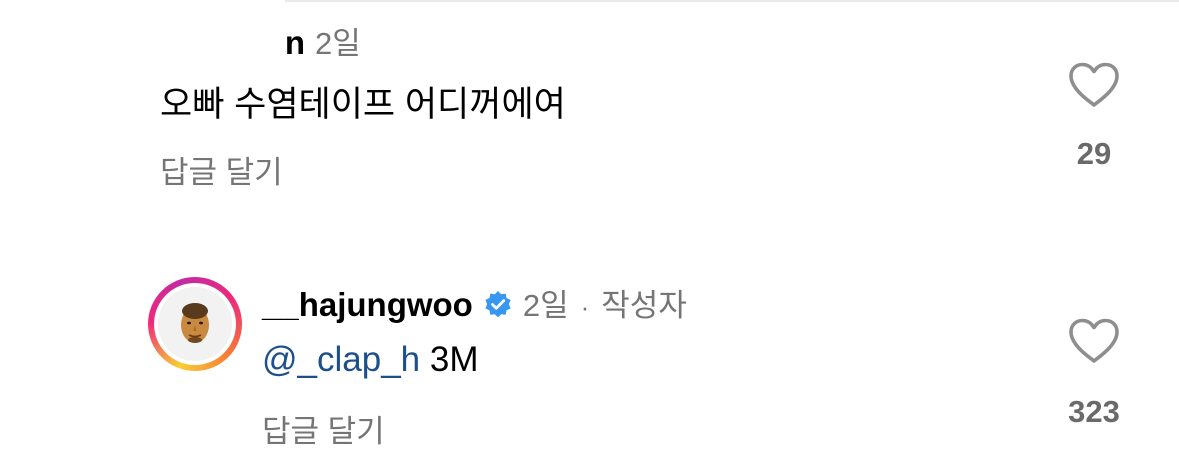 This screenshot has height=470, width=1179. I want to click on comment-text-body: 3M, so click(449, 359).